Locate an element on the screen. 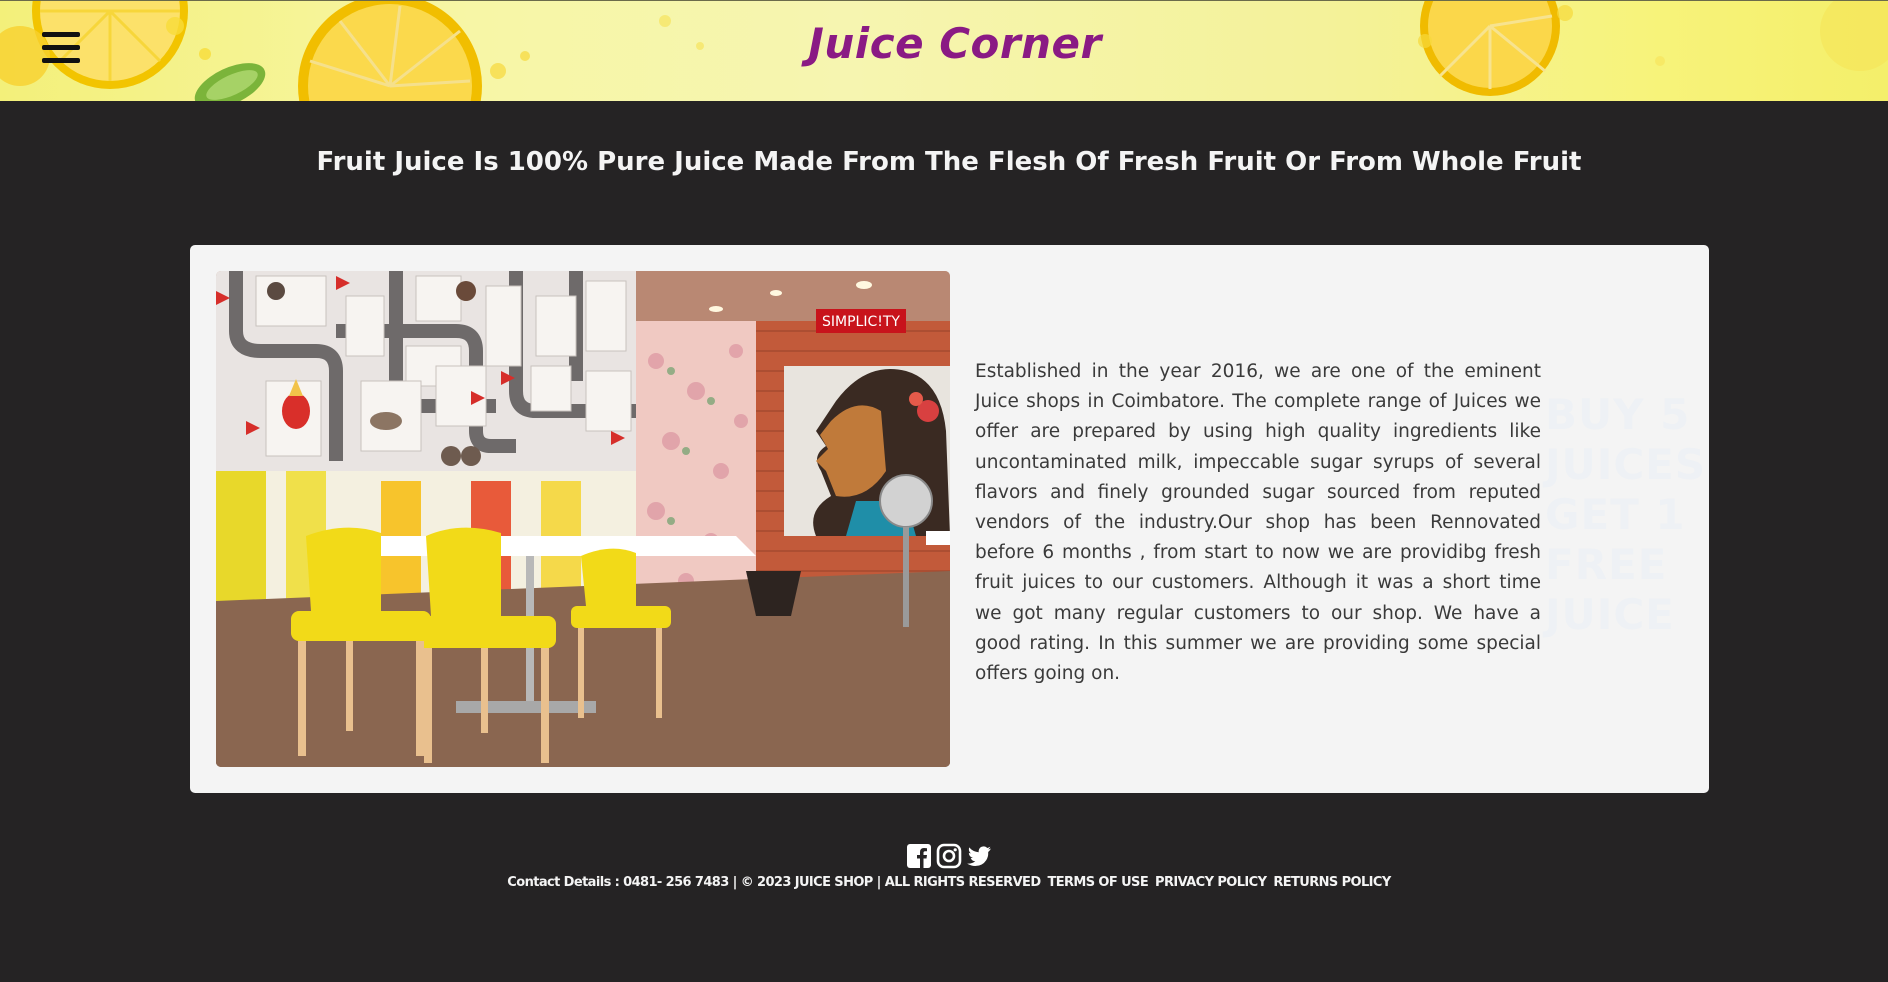 Image resolution: width=1888 pixels, height=982 pixels. site-header: Juice Corner is located at coordinates (944, 50).